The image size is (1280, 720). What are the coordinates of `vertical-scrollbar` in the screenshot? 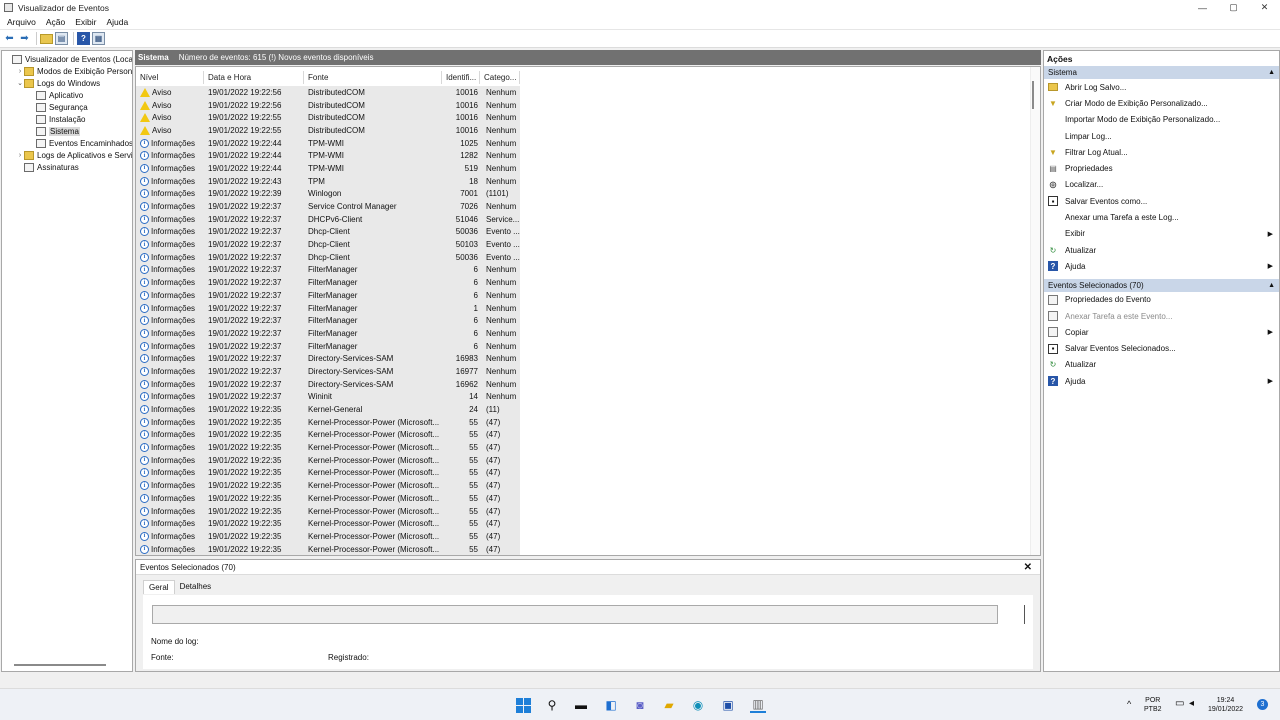 It's located at (1035, 311).